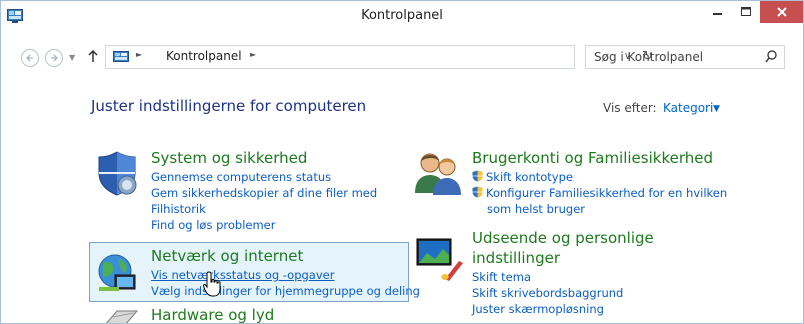 The width and height of the screenshot is (804, 324). I want to click on close-button, so click(781, 12).